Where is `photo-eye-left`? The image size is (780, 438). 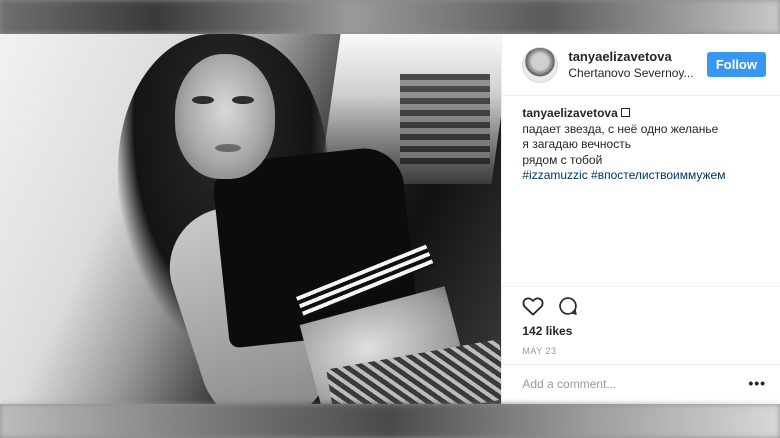 photo-eye-left is located at coordinates (203, 100).